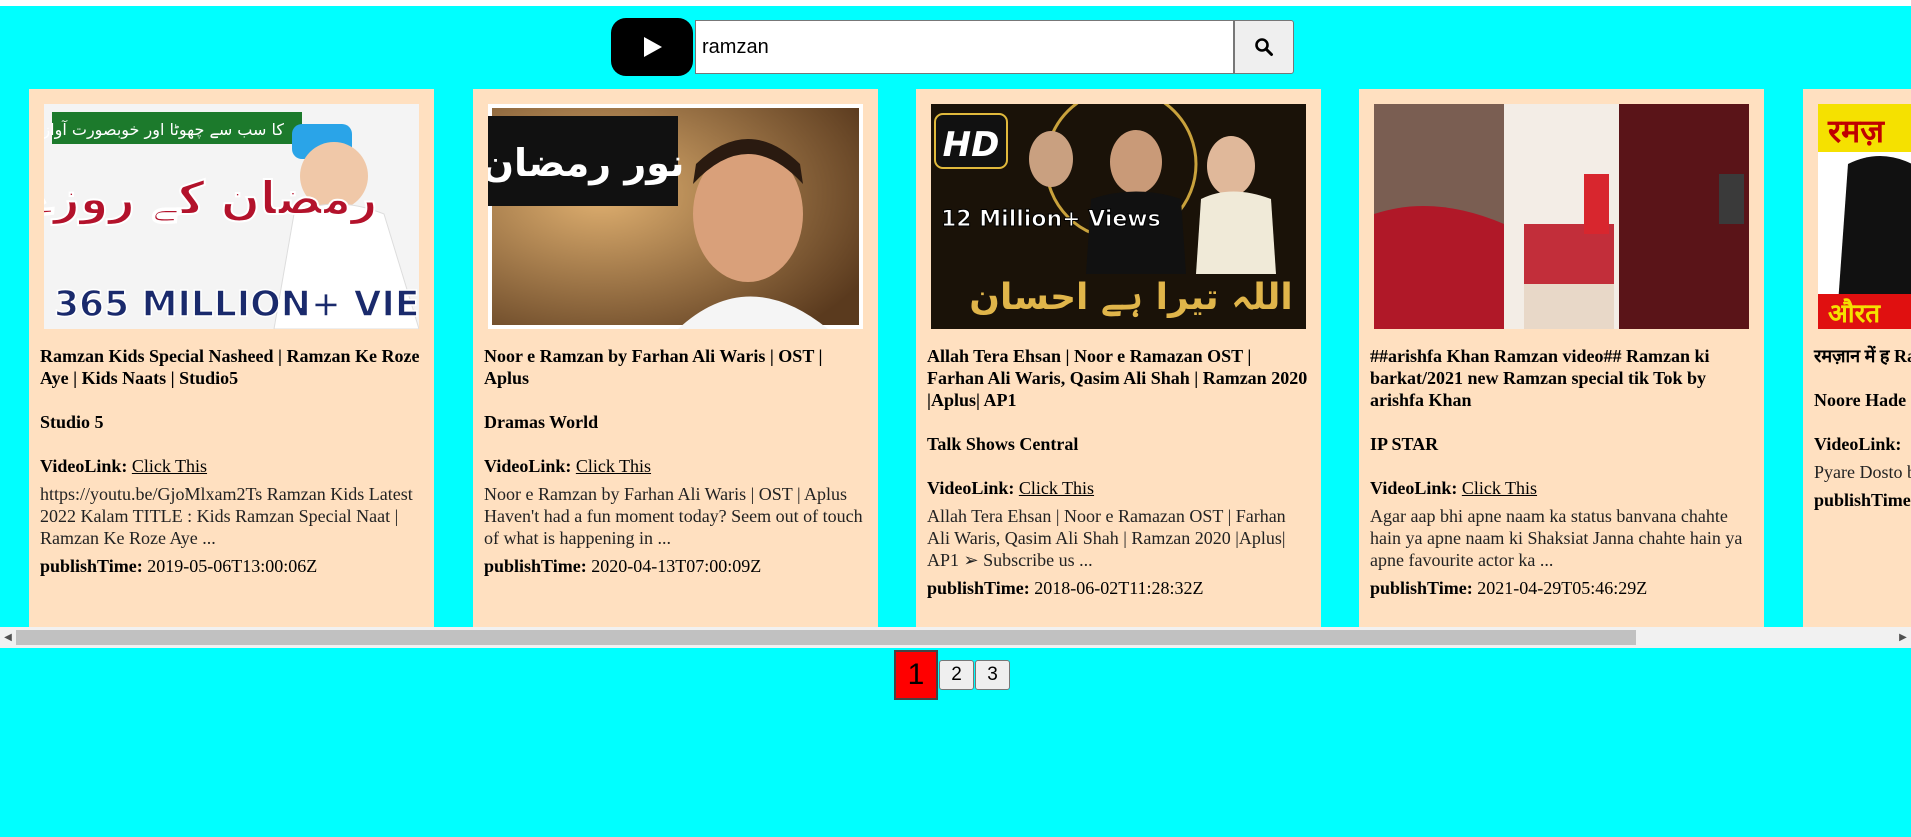  Describe the element at coordinates (1862, 472) in the screenshot. I see `video-description: Pyare Dosto batane Wale Humbistari k` at that location.